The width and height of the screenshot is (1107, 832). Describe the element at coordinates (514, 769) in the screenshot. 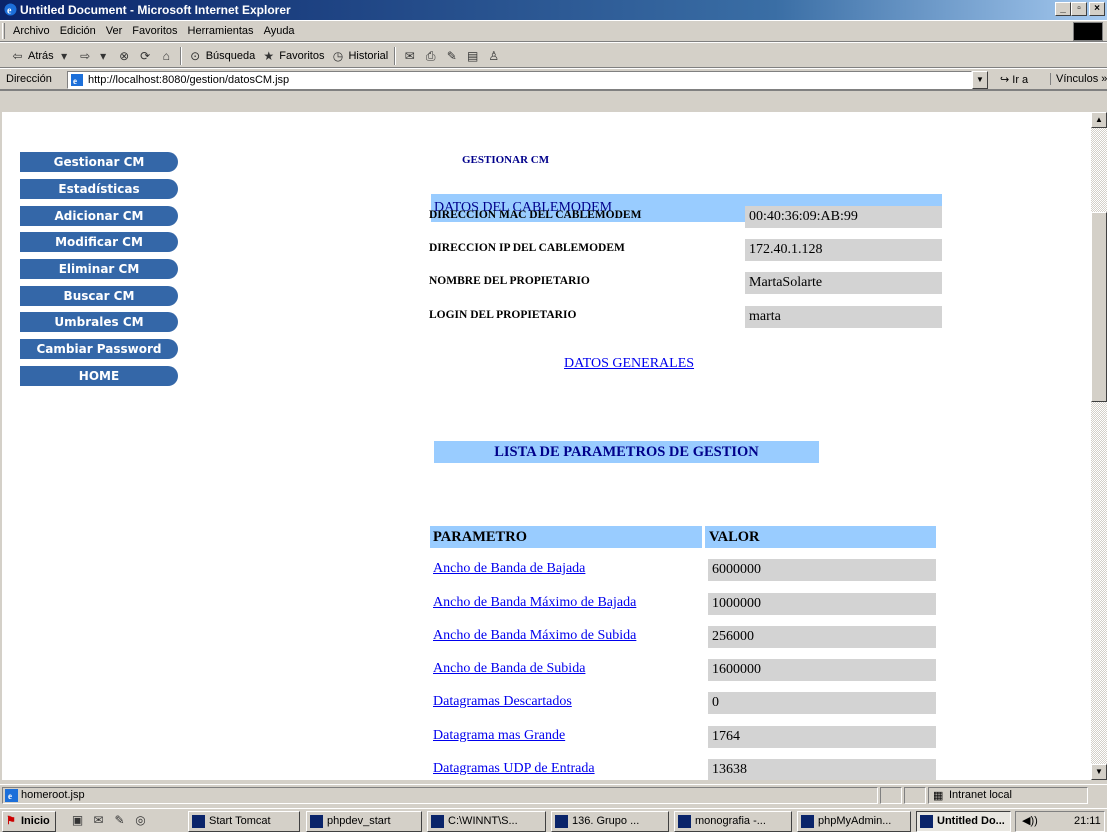

I see `param-link: Datagramas UDP de Entrada` at that location.